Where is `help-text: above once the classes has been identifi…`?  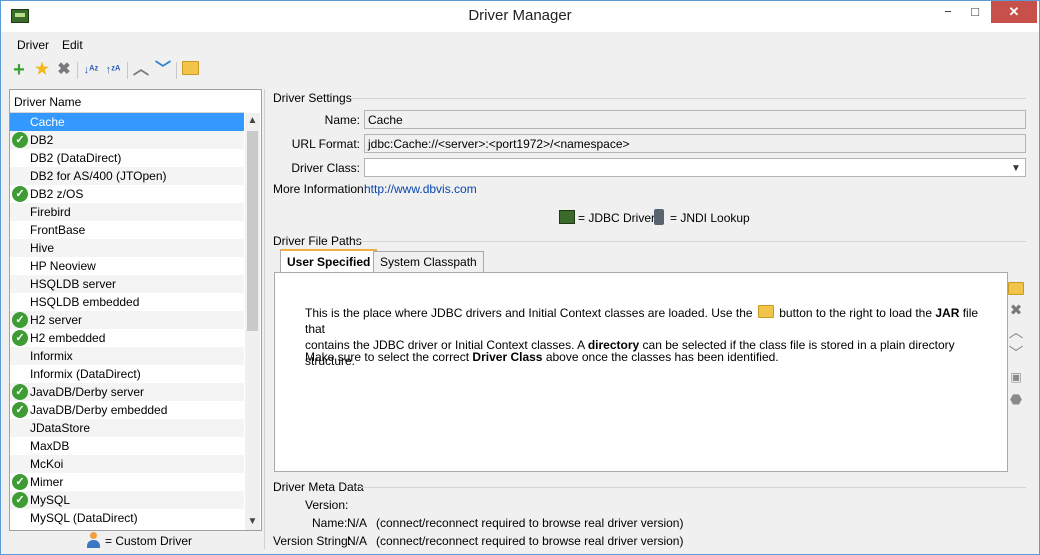
help-text: above once the classes has been identifi… is located at coordinates (662, 357).